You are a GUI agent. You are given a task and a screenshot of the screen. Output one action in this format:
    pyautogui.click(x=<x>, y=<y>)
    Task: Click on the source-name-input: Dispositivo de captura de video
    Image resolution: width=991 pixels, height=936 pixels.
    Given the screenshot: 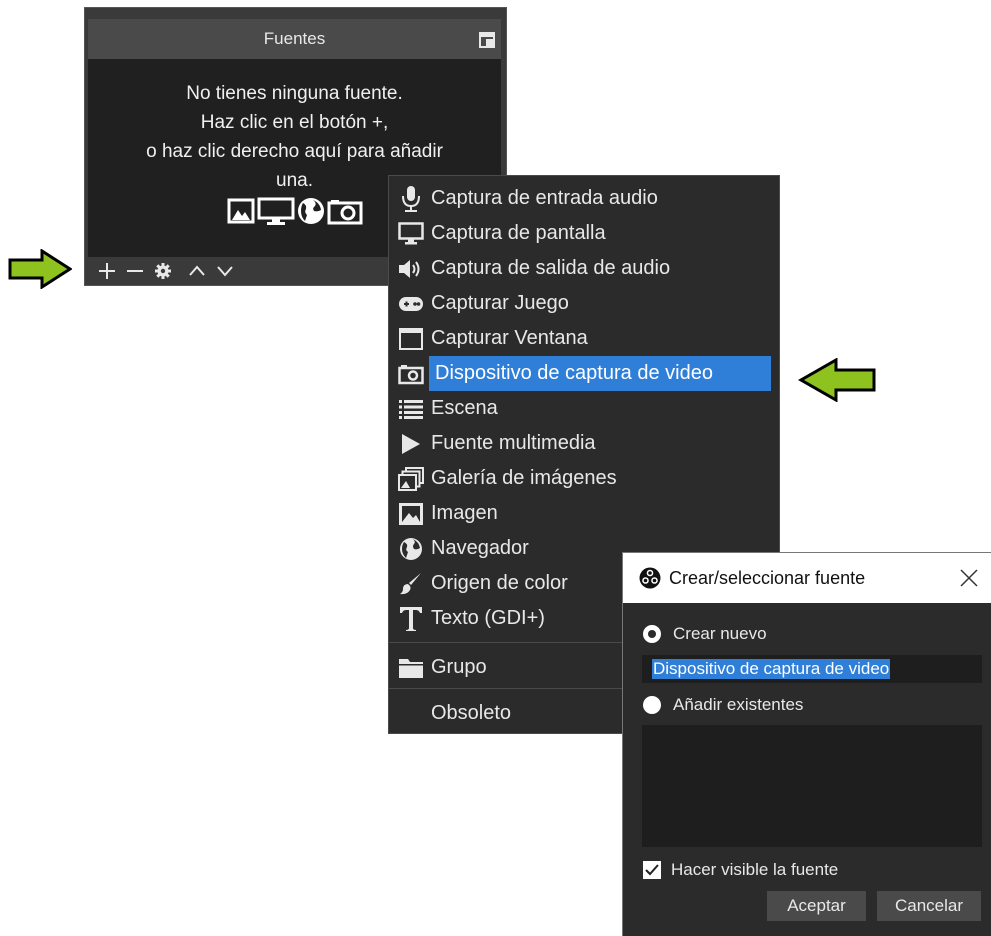 What is the action you would take?
    pyautogui.click(x=812, y=669)
    